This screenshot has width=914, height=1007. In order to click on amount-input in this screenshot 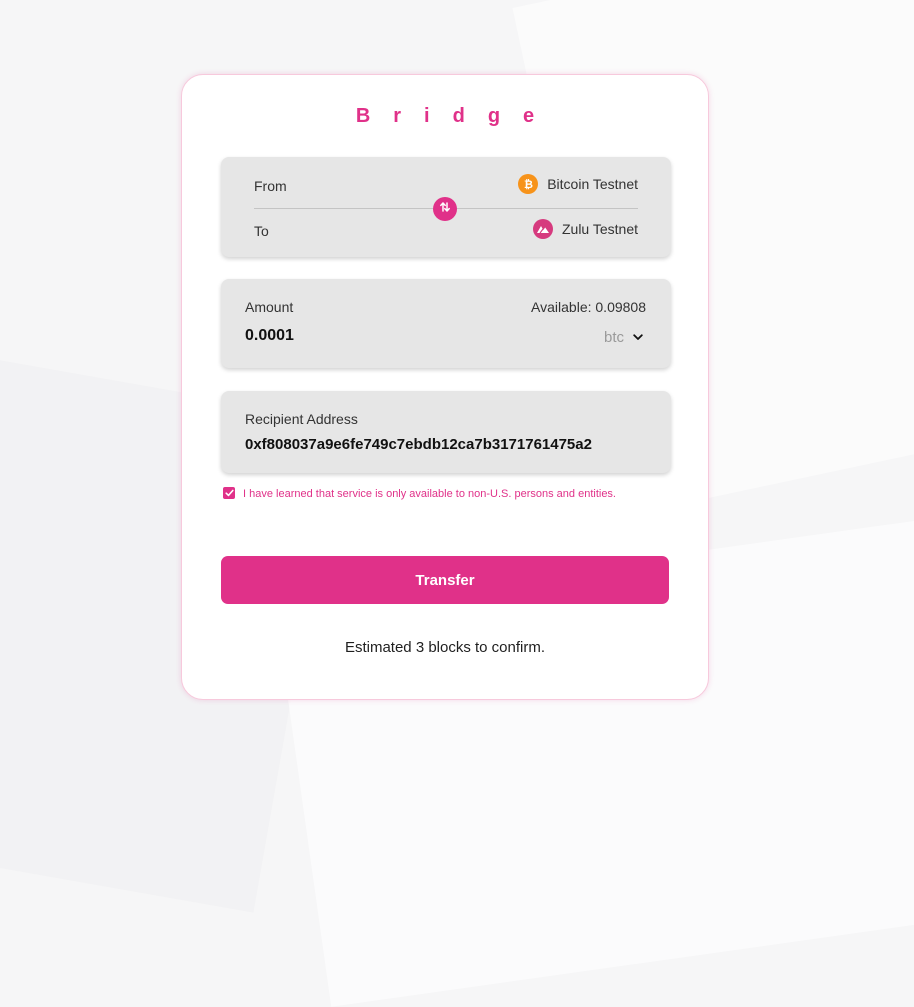, I will do `click(345, 336)`.